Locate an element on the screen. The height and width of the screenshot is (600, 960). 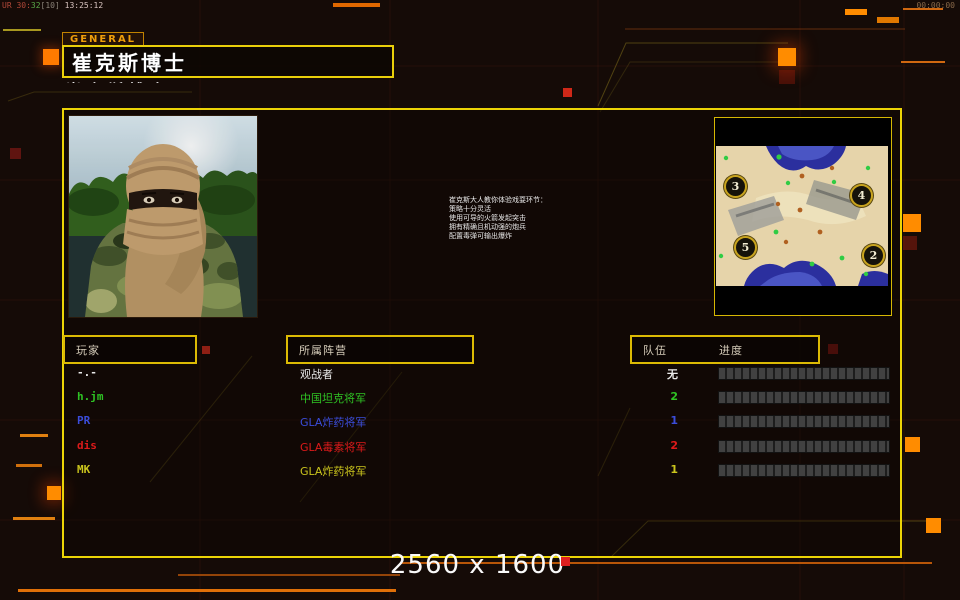
start-position-marker: 2 is located at coordinates (873, 255).